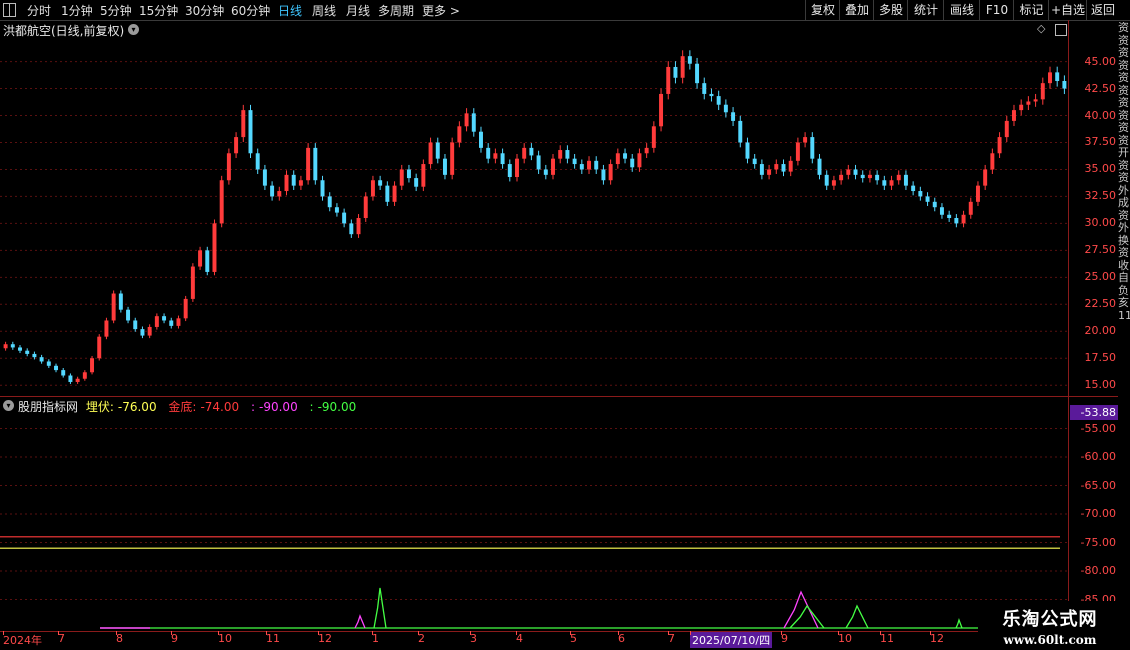  What do you see at coordinates (1100, 196) in the screenshot?
I see `price-tick-label: 32.50` at bounding box center [1100, 196].